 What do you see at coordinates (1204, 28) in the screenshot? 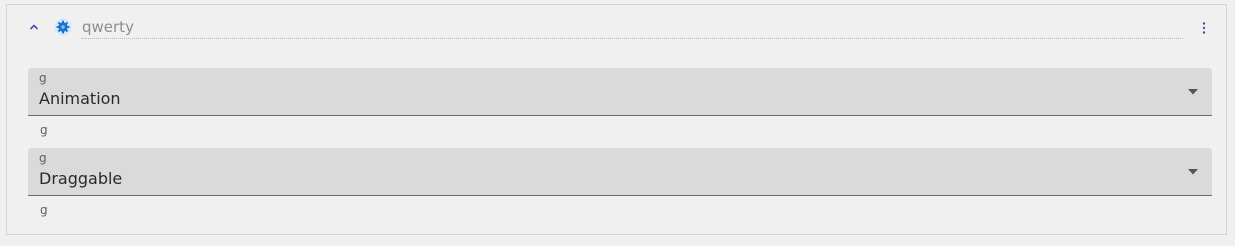
I see `more-options-icon` at bounding box center [1204, 28].